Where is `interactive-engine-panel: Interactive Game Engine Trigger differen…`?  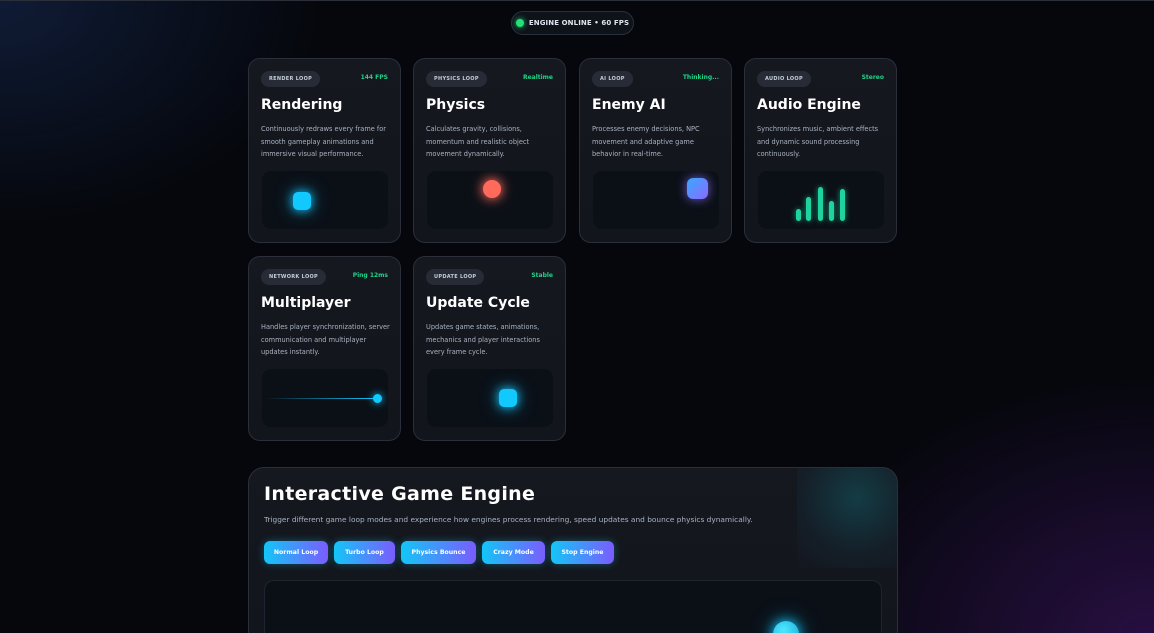
interactive-engine-panel: Interactive Game Engine Trigger differen… is located at coordinates (573, 550).